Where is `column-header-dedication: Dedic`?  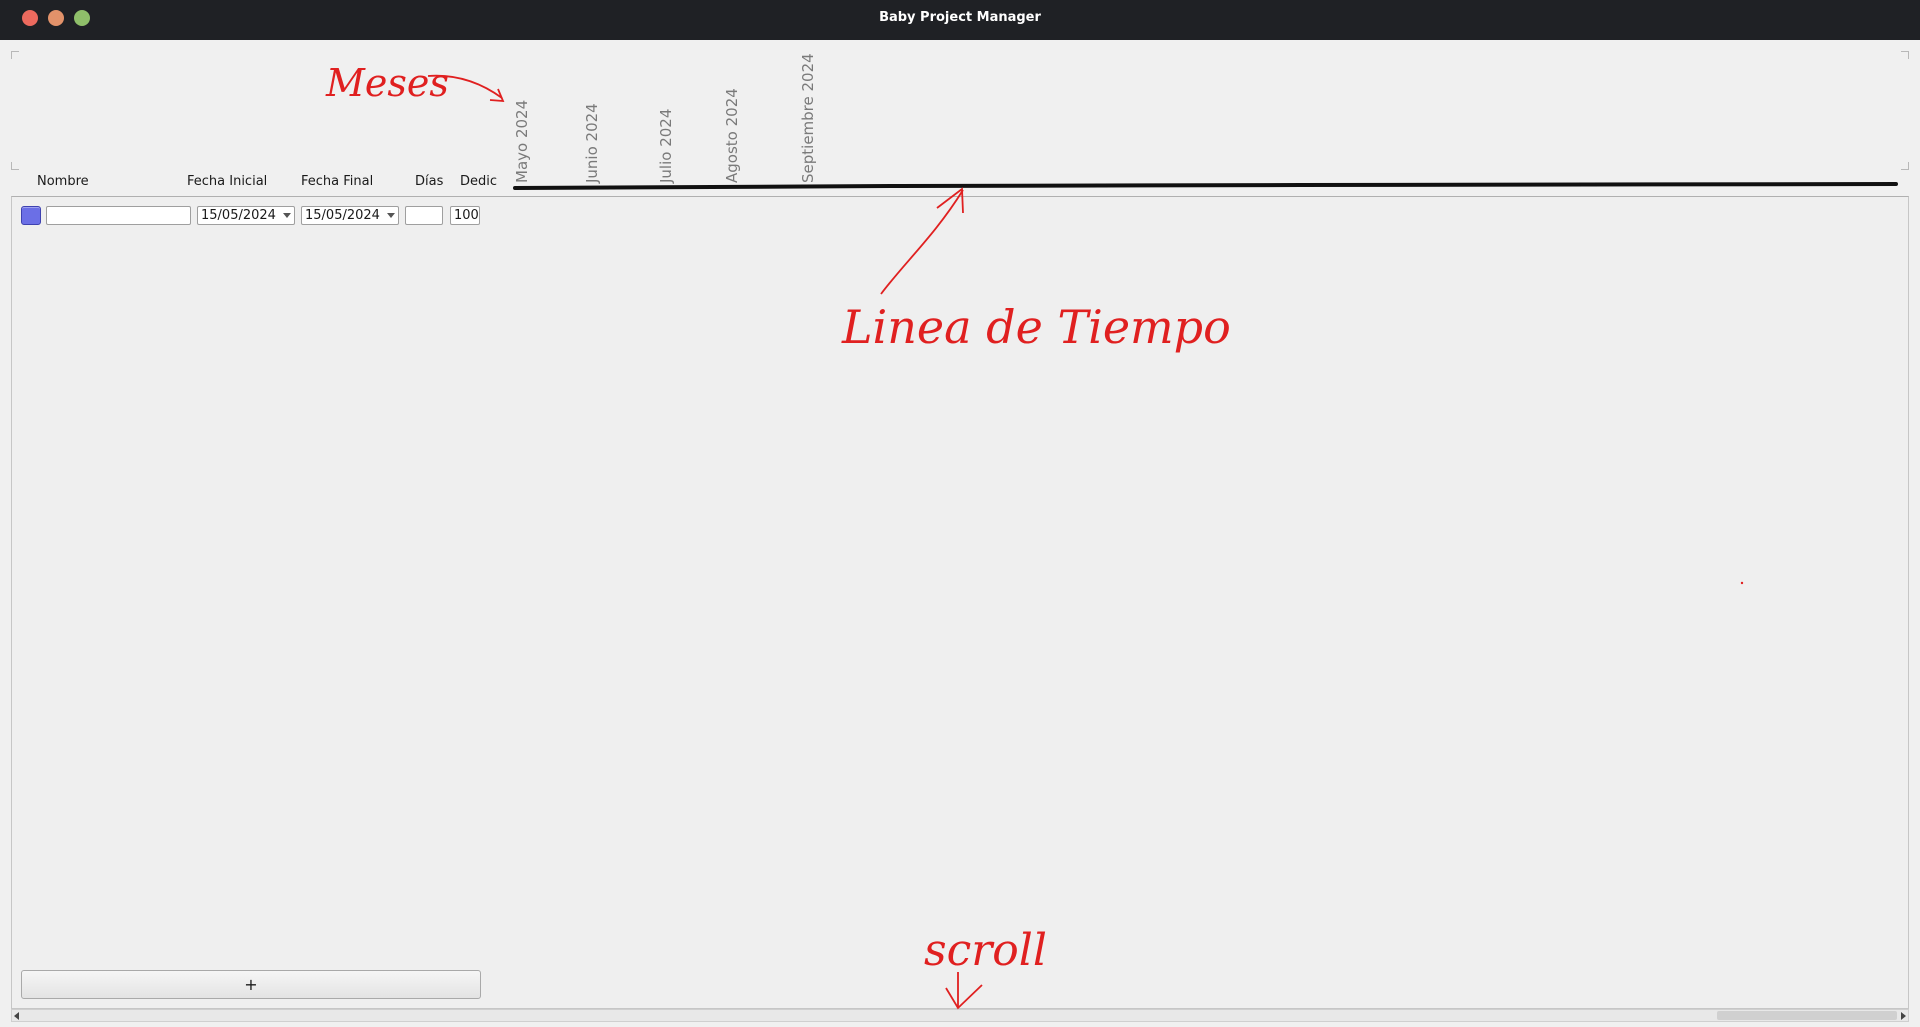
column-header-dedication: Dedic is located at coordinates (479, 181).